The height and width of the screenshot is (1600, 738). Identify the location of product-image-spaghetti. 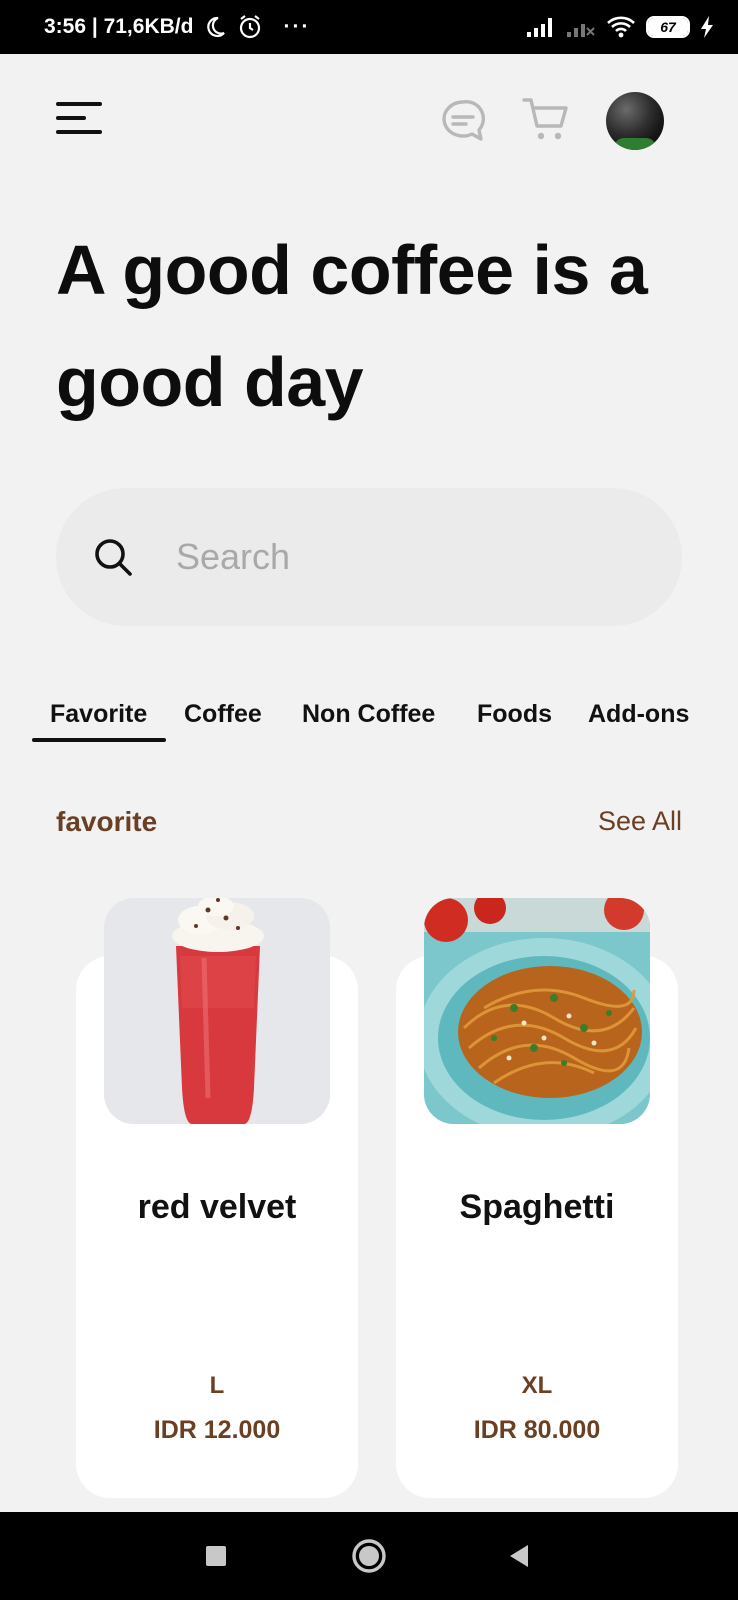
(537, 1011).